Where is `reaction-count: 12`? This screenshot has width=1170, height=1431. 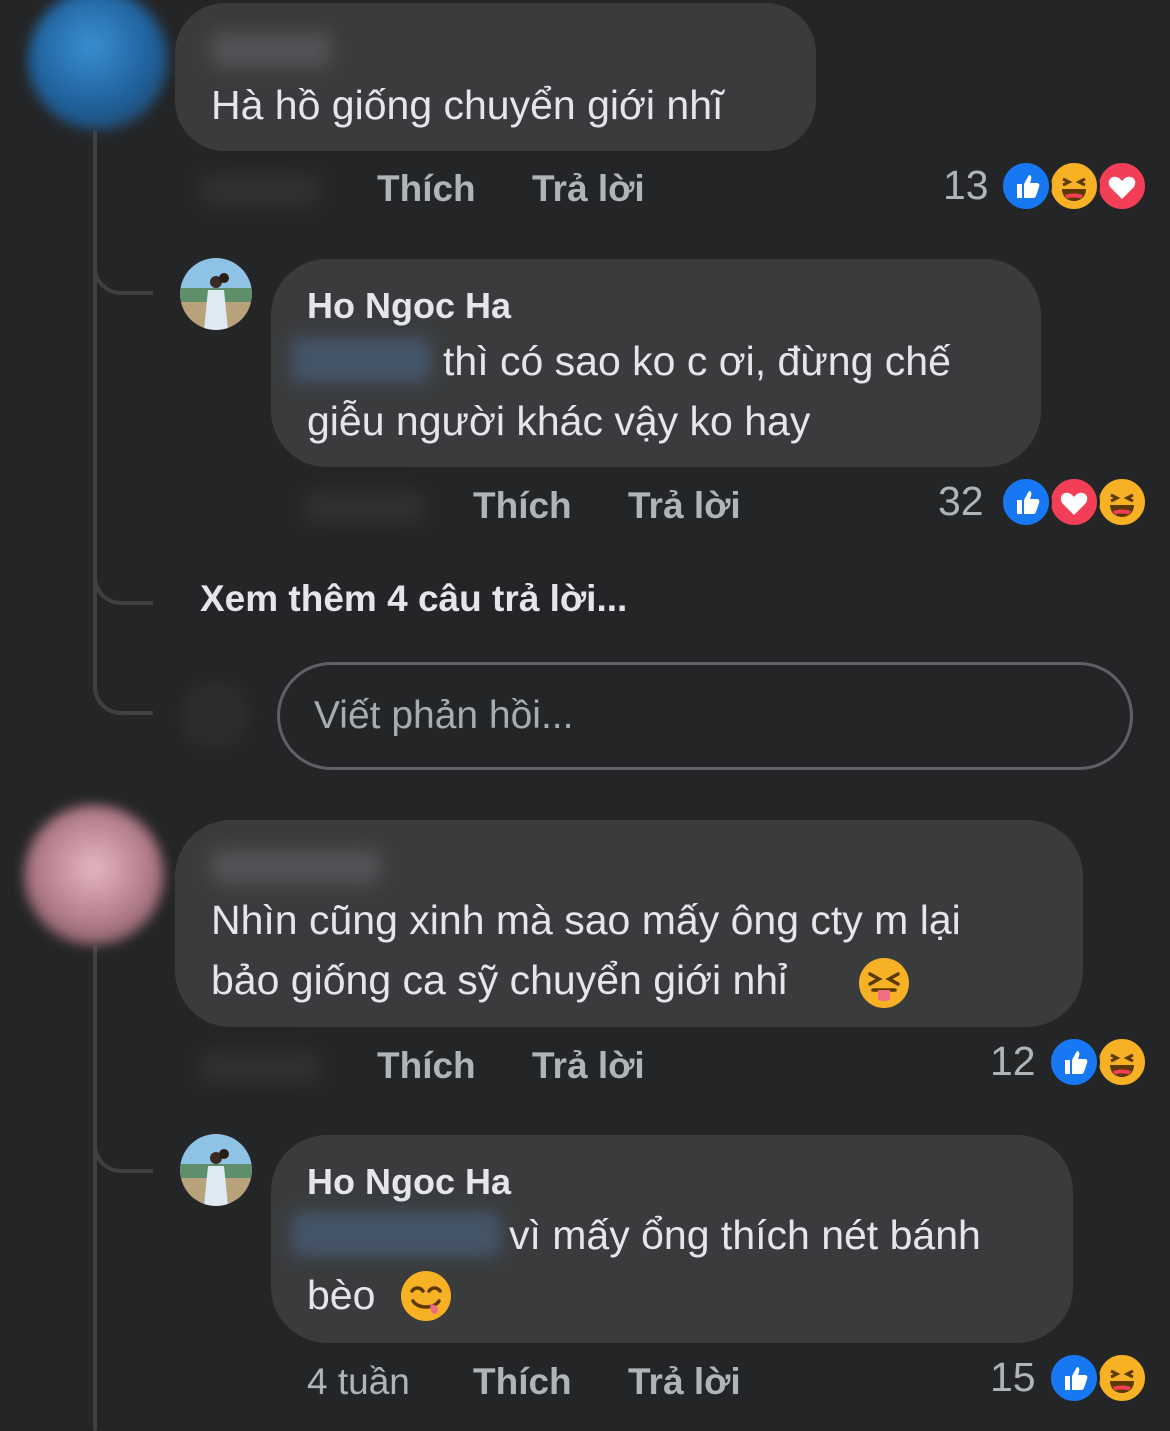
reaction-count: 12 is located at coordinates (1013, 1061).